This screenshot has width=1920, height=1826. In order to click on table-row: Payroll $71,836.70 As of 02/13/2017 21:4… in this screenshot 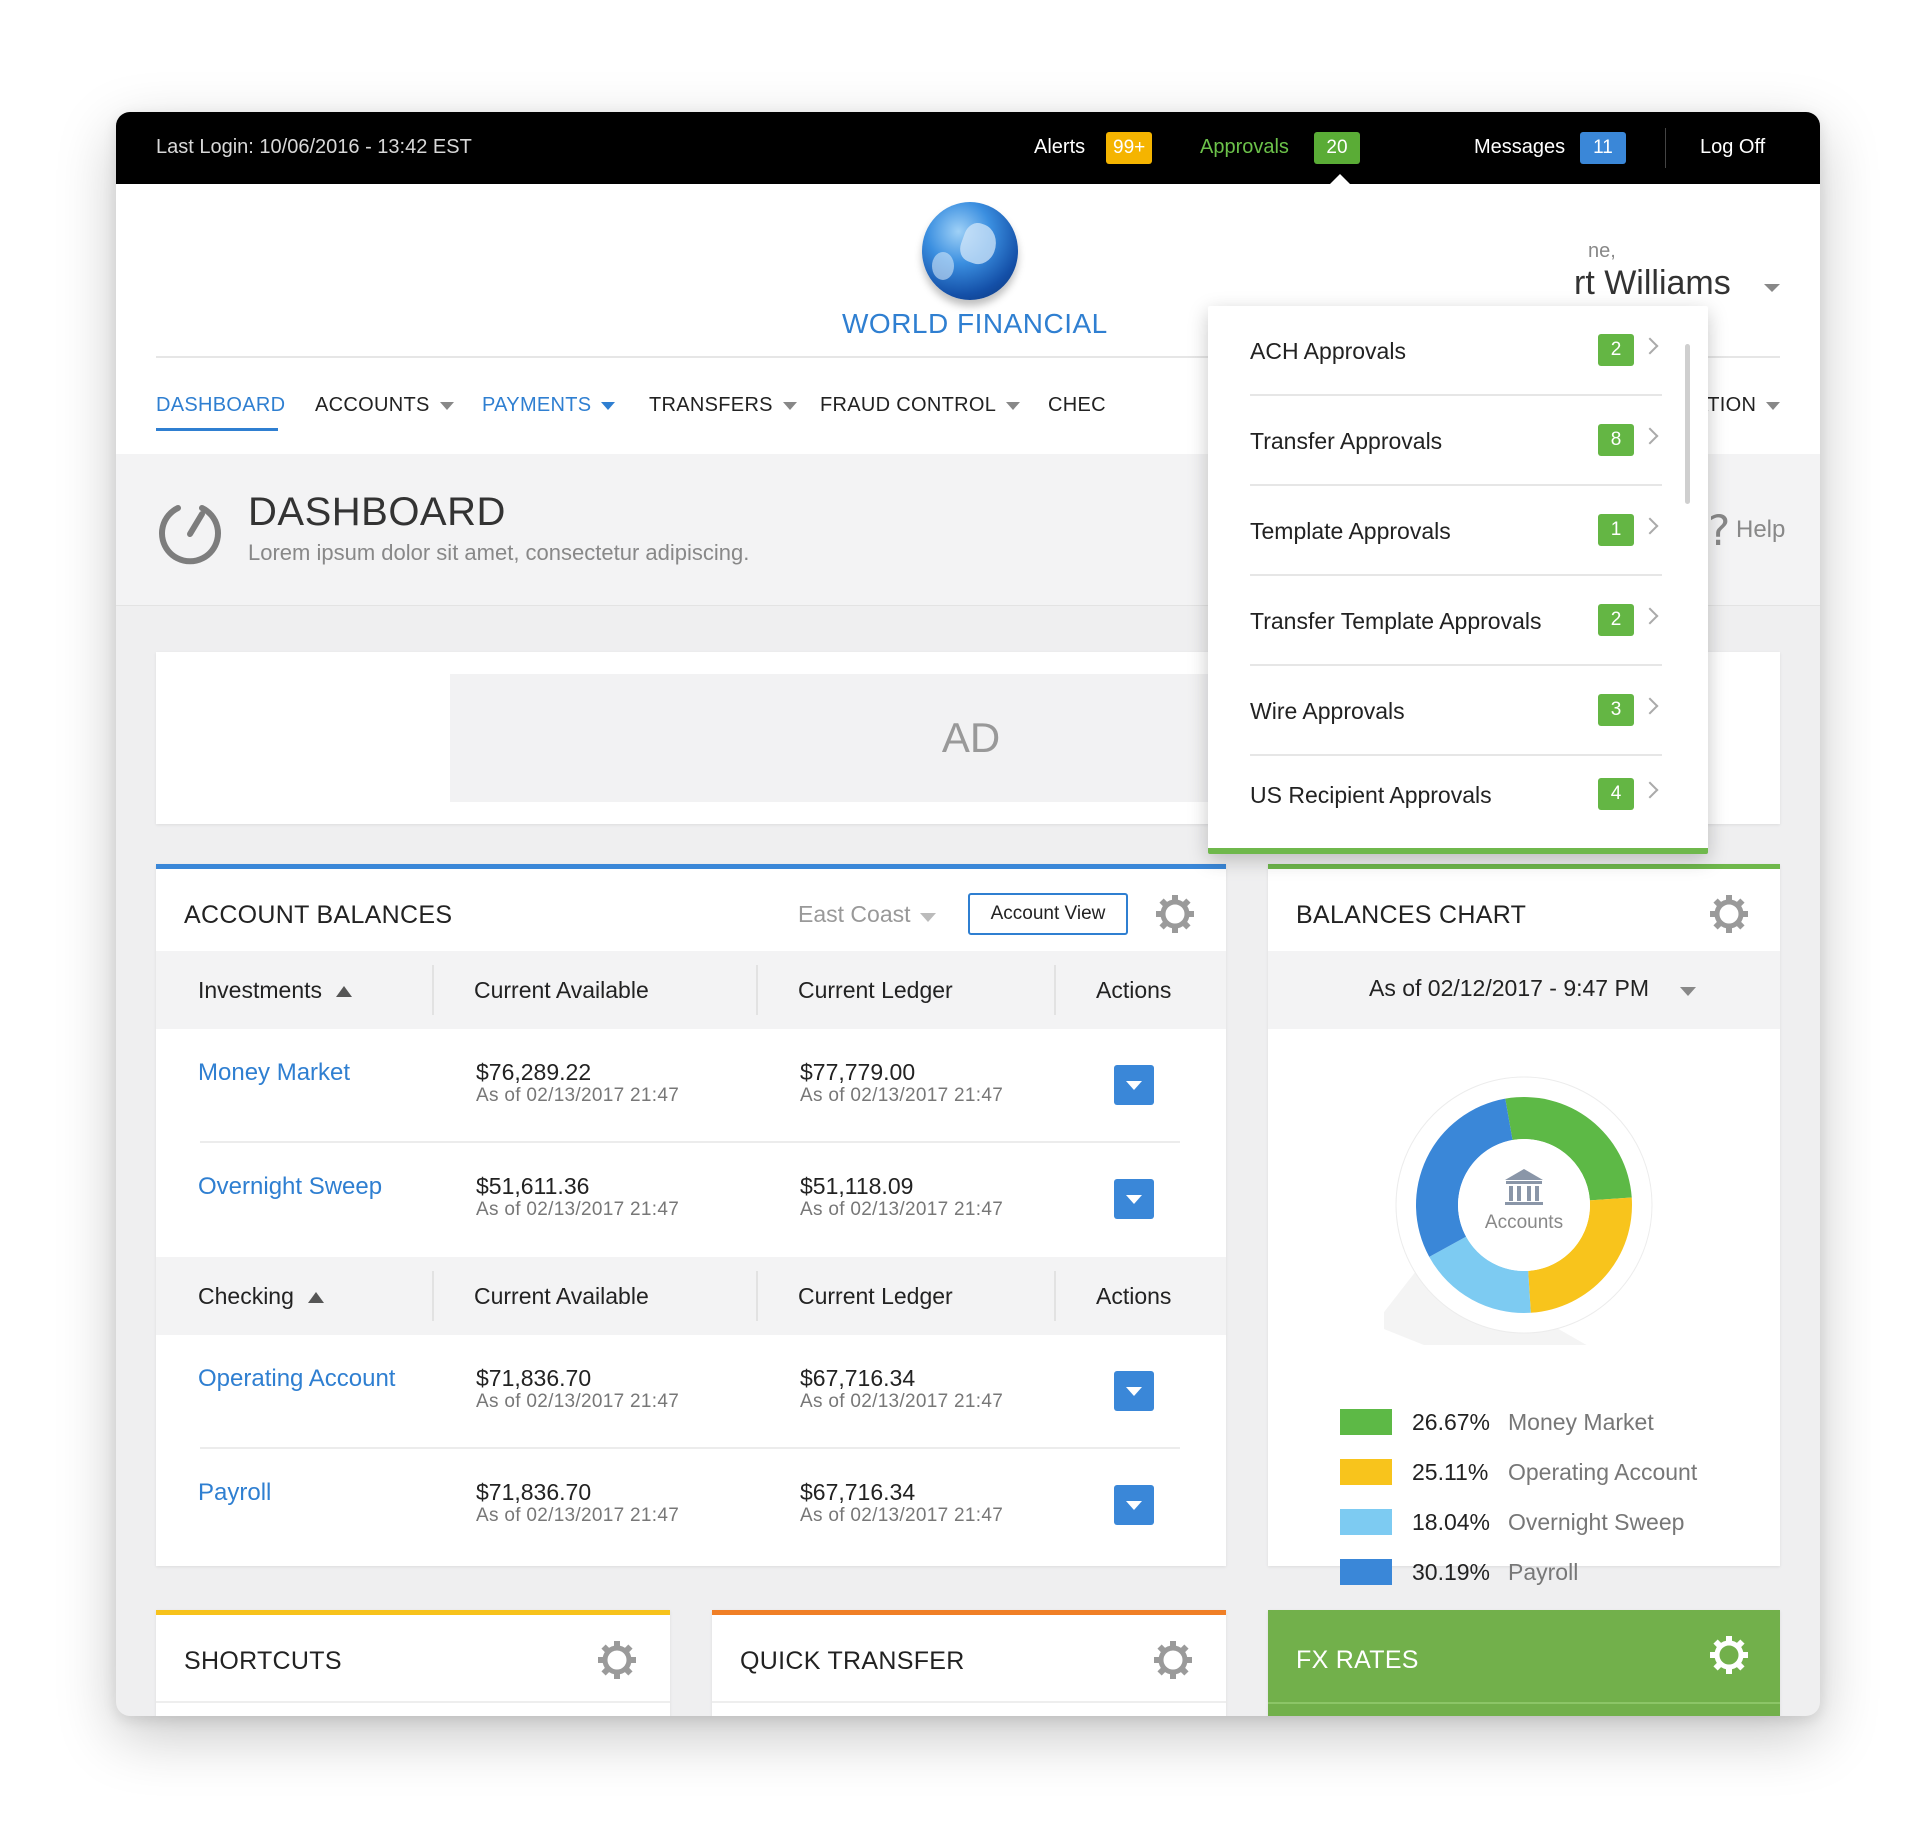, I will do `click(691, 1506)`.